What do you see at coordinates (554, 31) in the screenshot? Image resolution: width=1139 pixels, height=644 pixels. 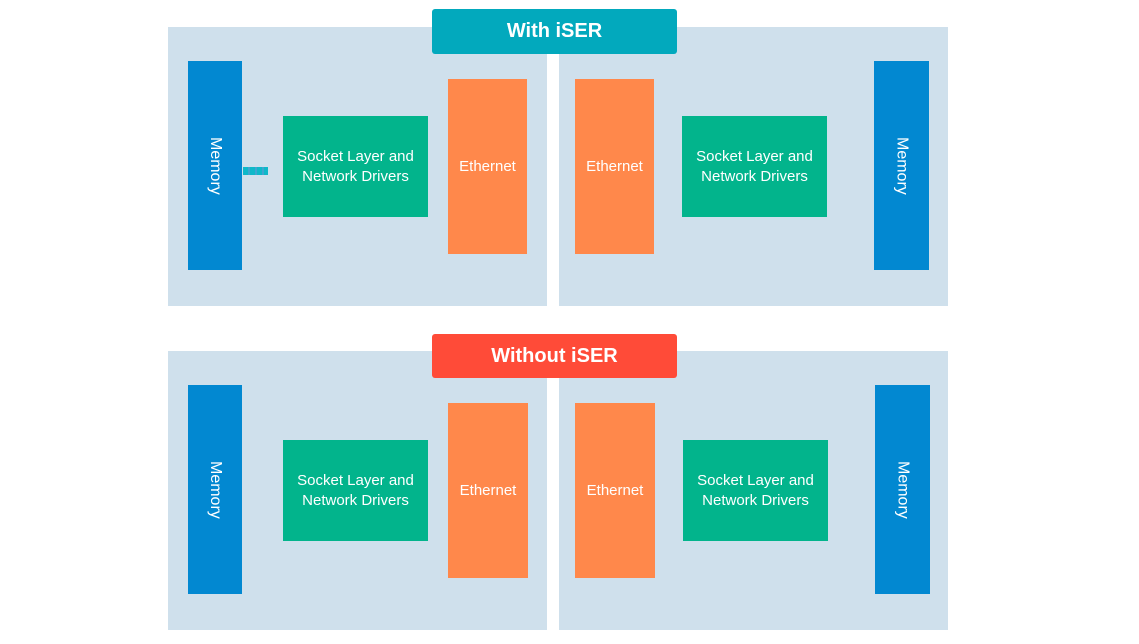 I see `with-iser-title: With iSER` at bounding box center [554, 31].